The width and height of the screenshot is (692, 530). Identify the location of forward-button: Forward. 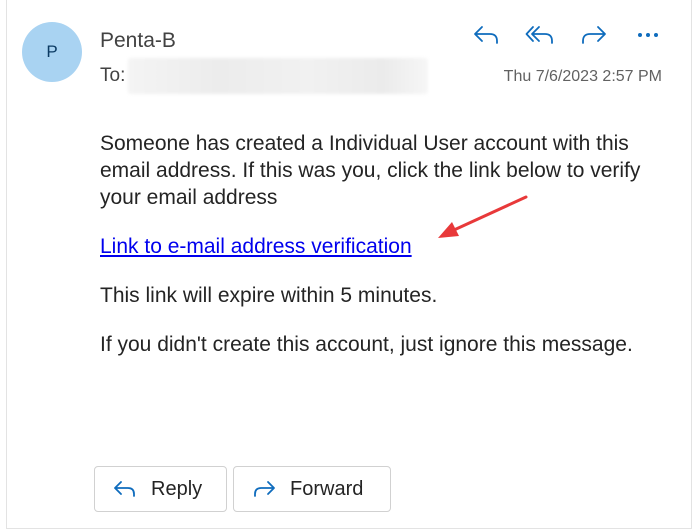
(312, 489).